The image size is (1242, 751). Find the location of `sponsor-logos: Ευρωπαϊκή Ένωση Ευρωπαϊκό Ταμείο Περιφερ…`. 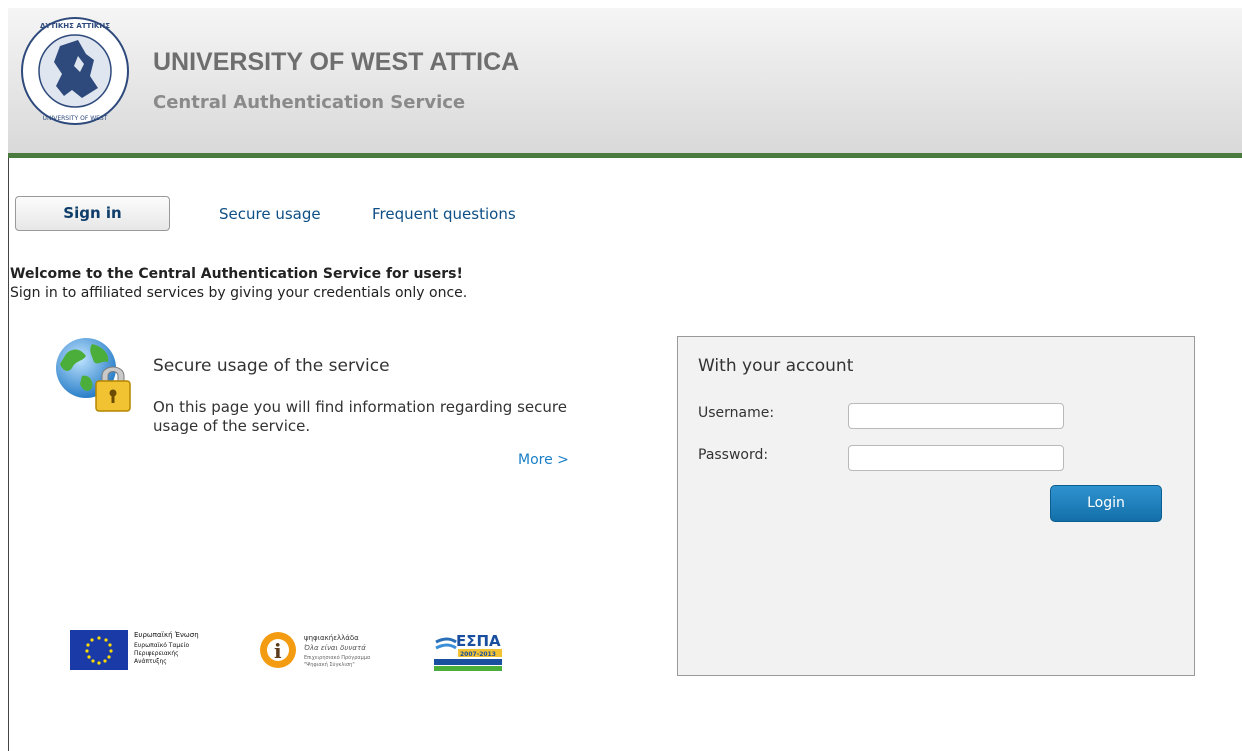

sponsor-logos: Ευρωπαϊκή Ένωση Ευρωπαϊκό Ταμείο Περιφερ… is located at coordinates (286, 650).